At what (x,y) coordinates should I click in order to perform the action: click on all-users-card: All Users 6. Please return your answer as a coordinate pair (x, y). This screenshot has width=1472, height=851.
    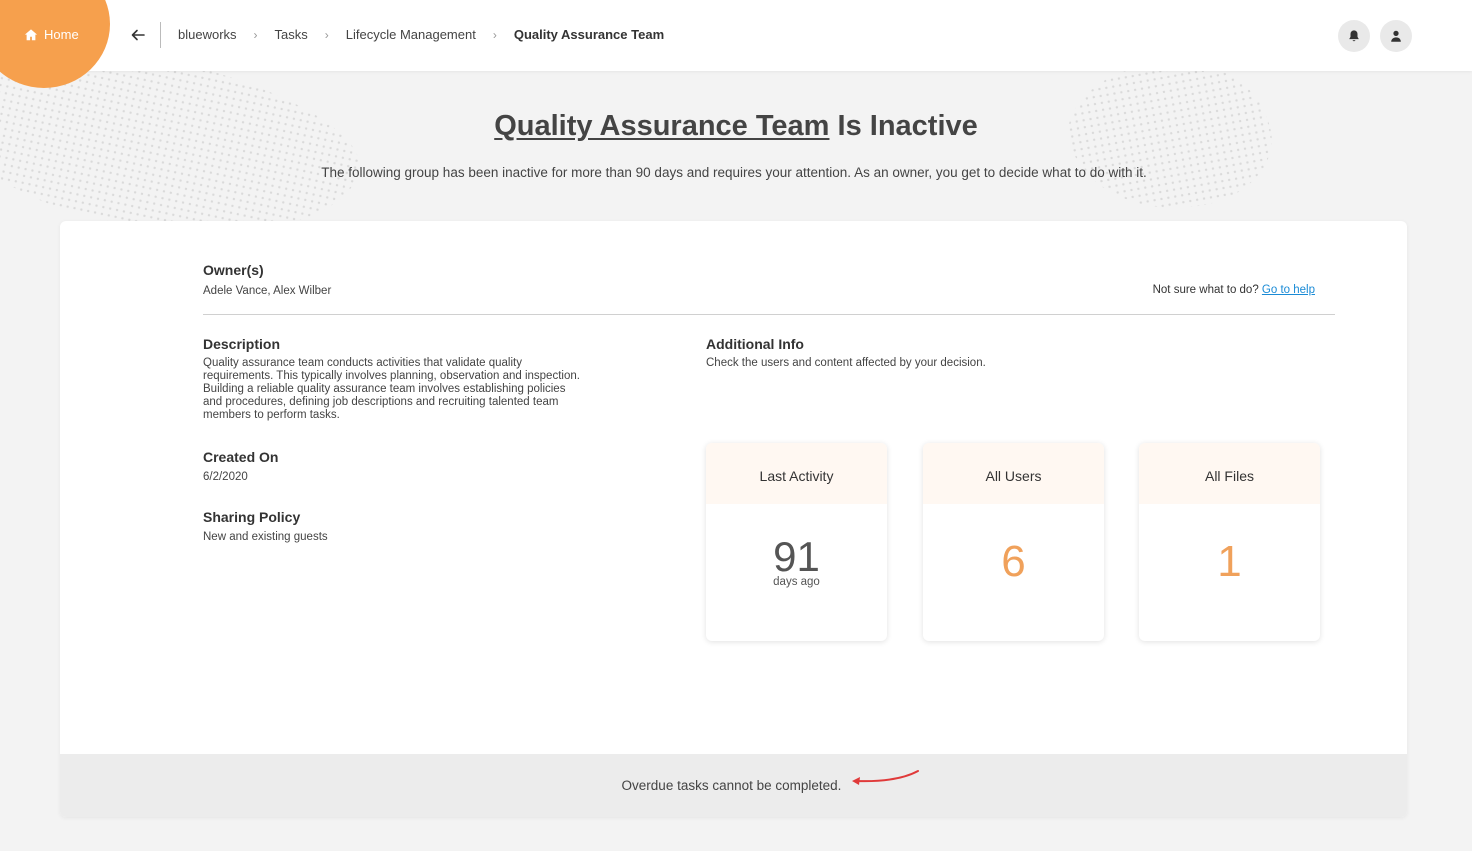
    Looking at the image, I should click on (1013, 542).